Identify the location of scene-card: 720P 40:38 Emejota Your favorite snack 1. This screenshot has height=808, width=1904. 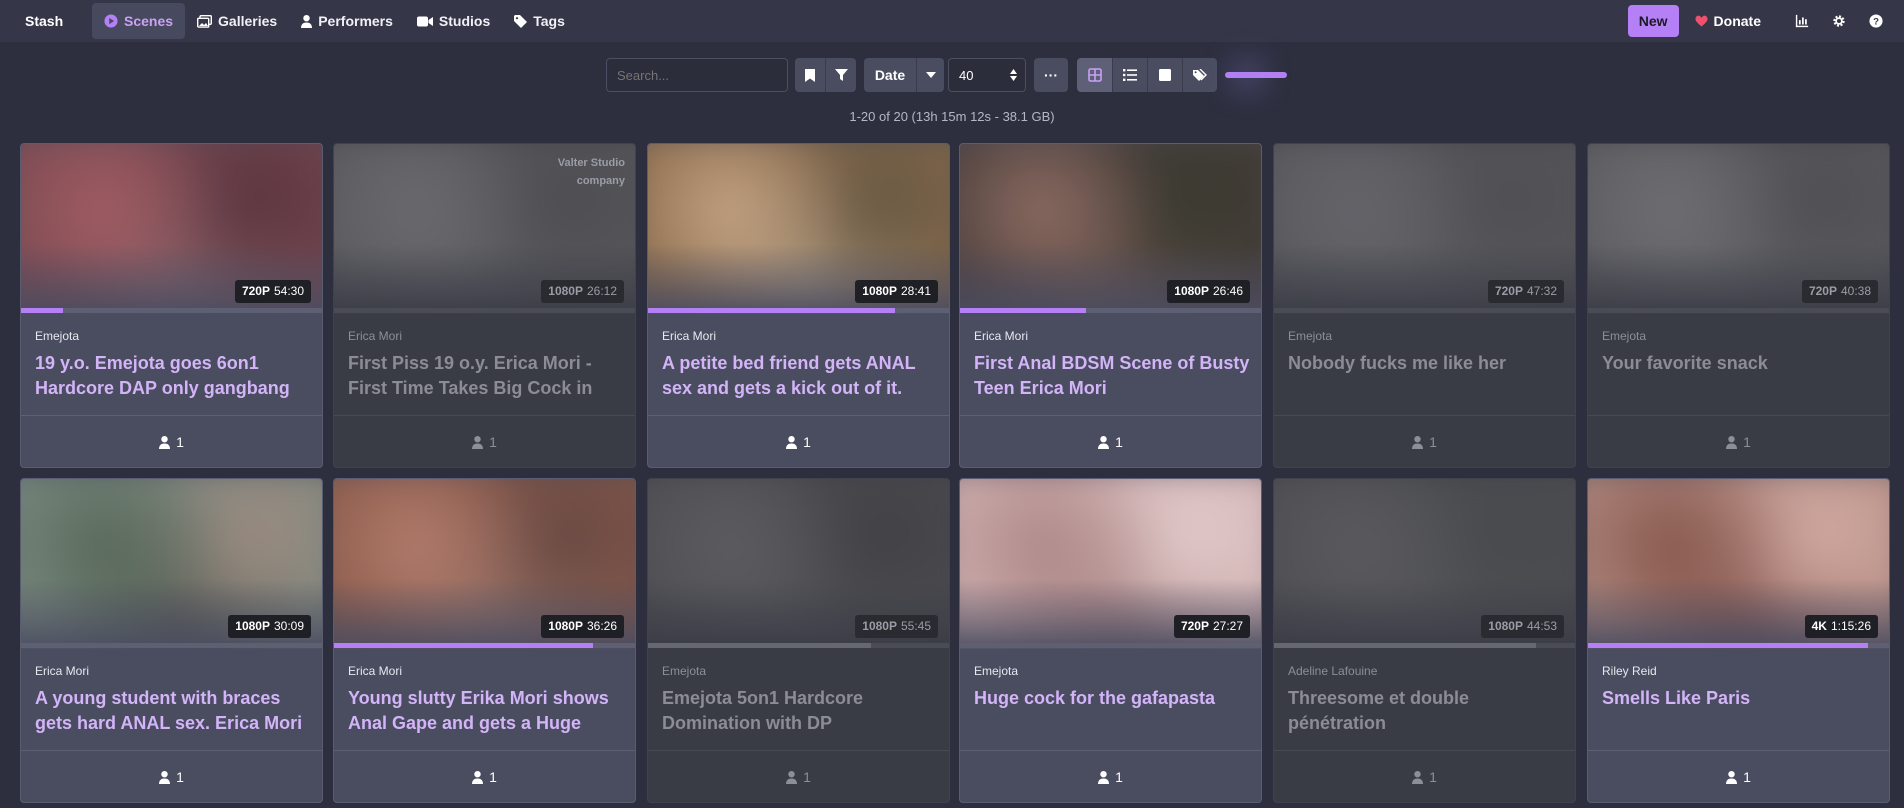
(1738, 305).